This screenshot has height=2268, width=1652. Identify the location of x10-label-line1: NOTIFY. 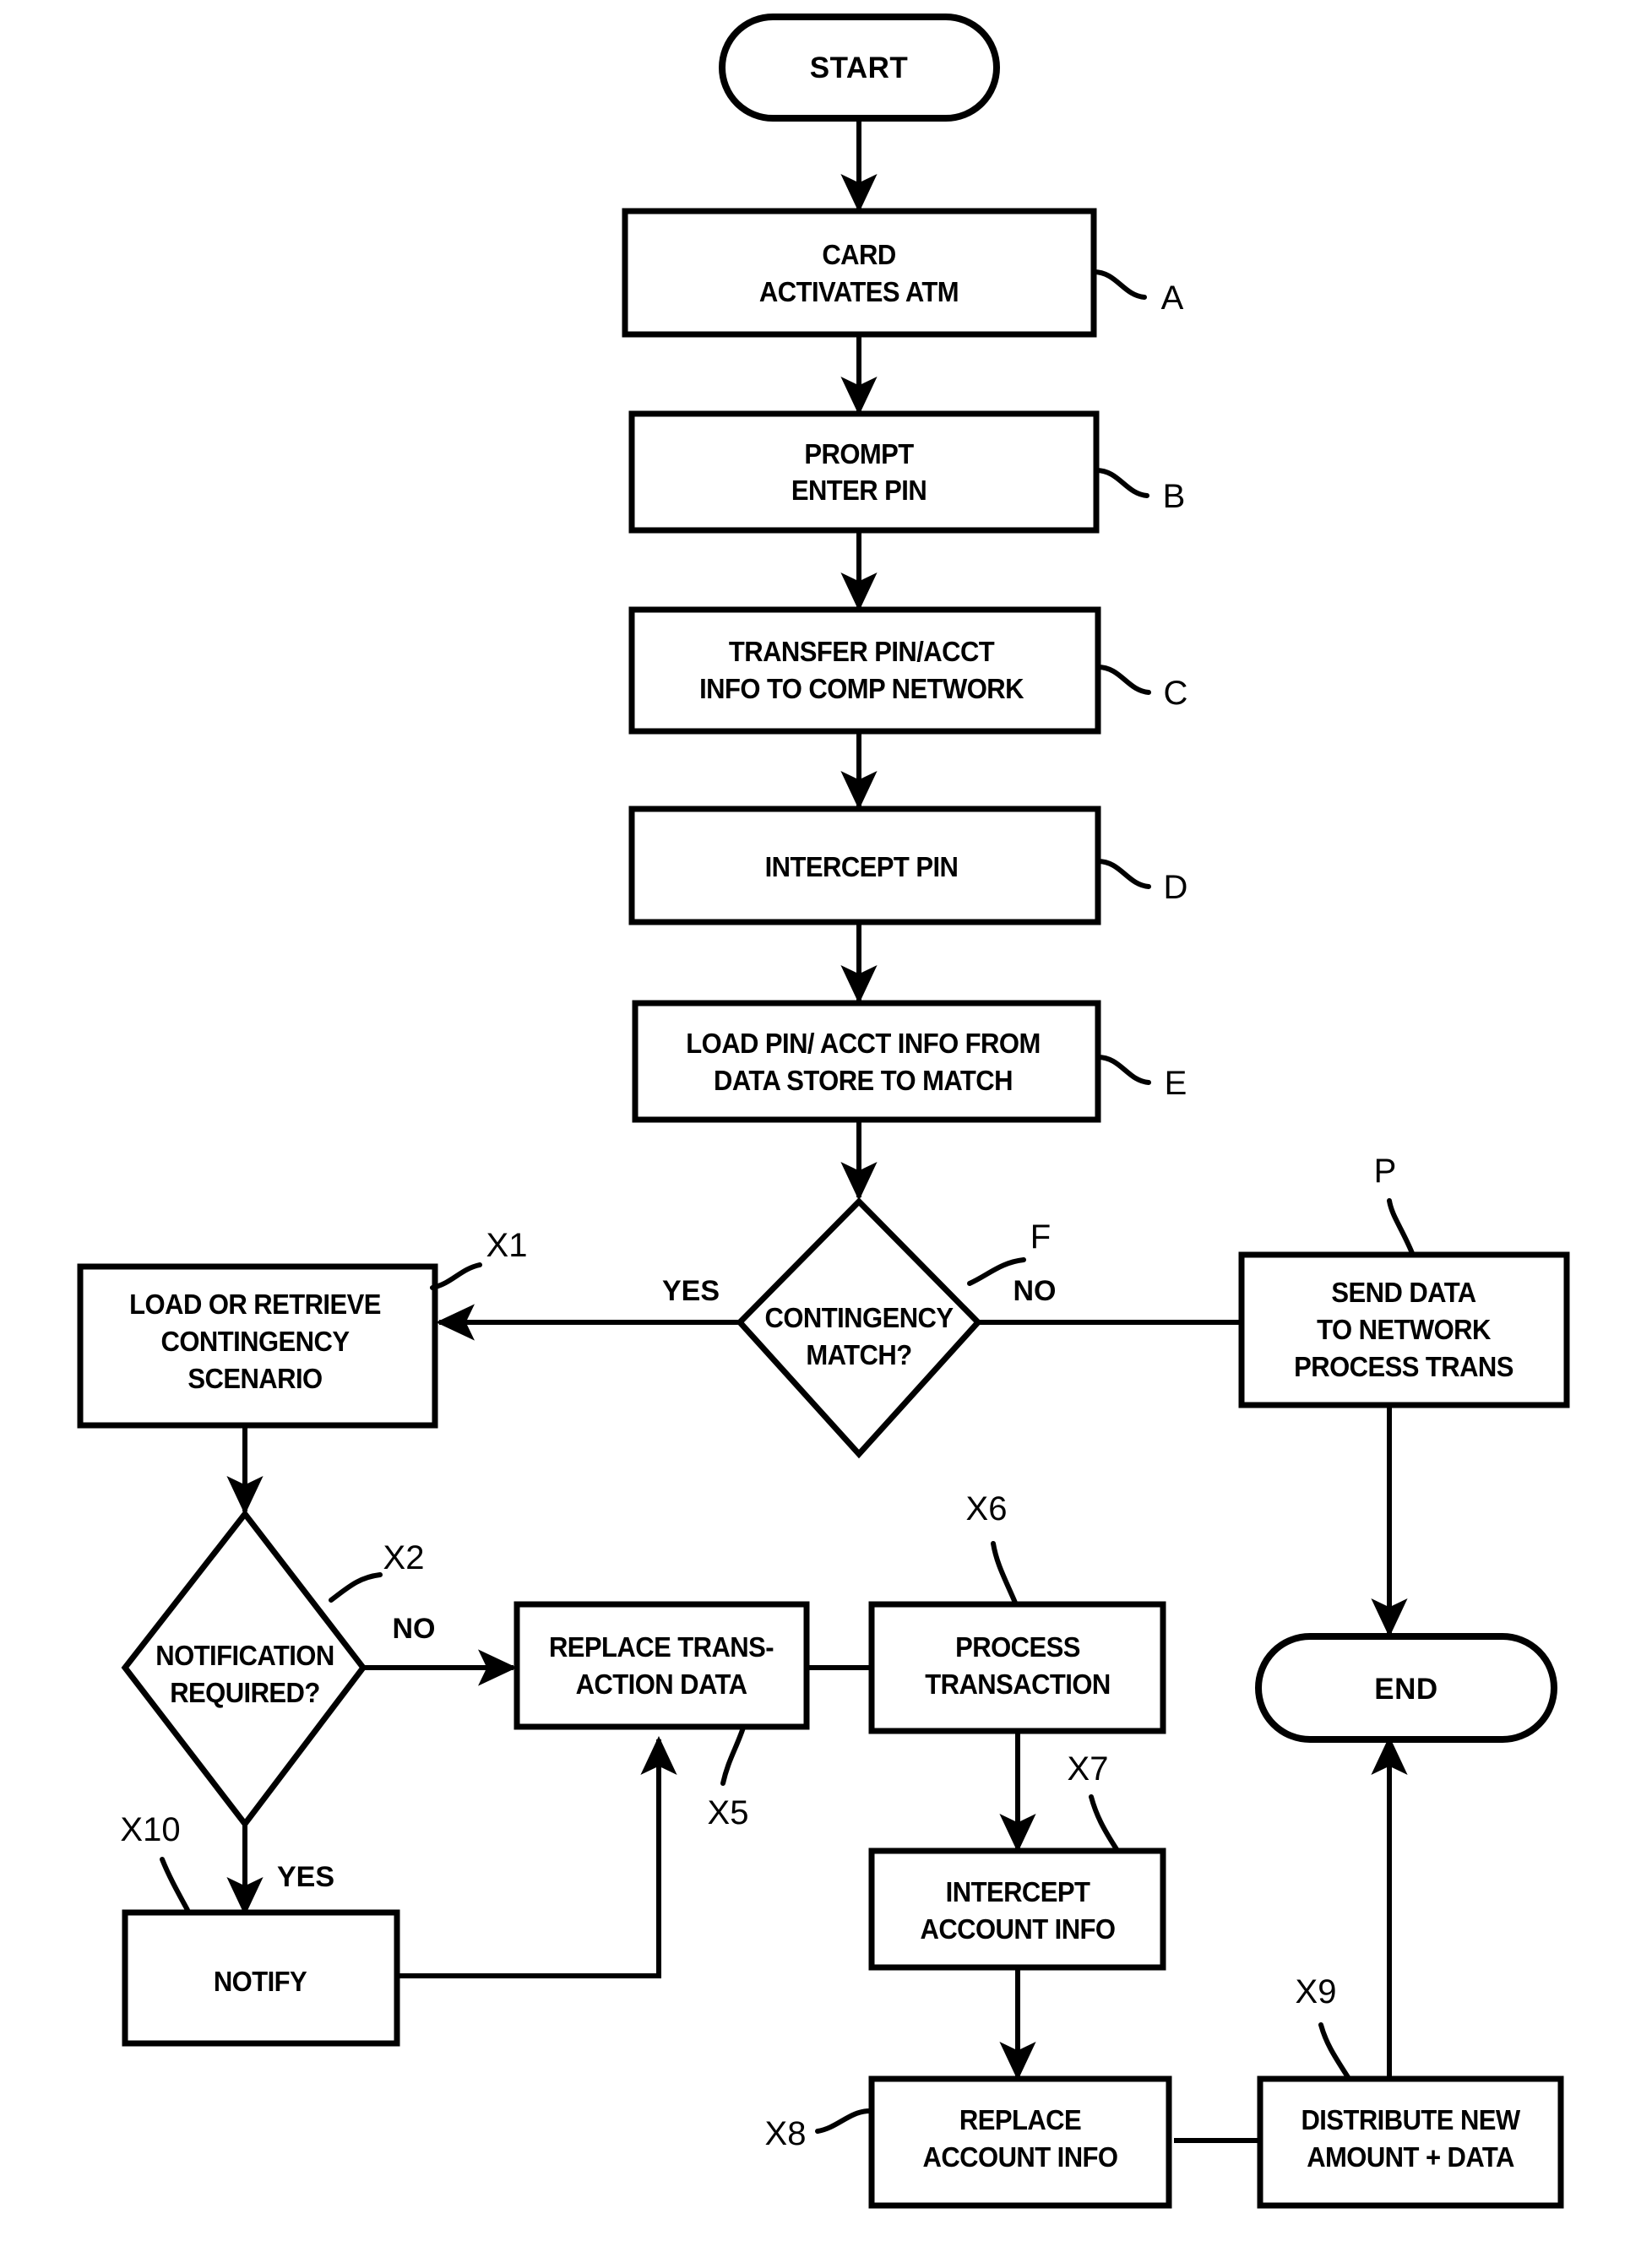
(260, 1981).